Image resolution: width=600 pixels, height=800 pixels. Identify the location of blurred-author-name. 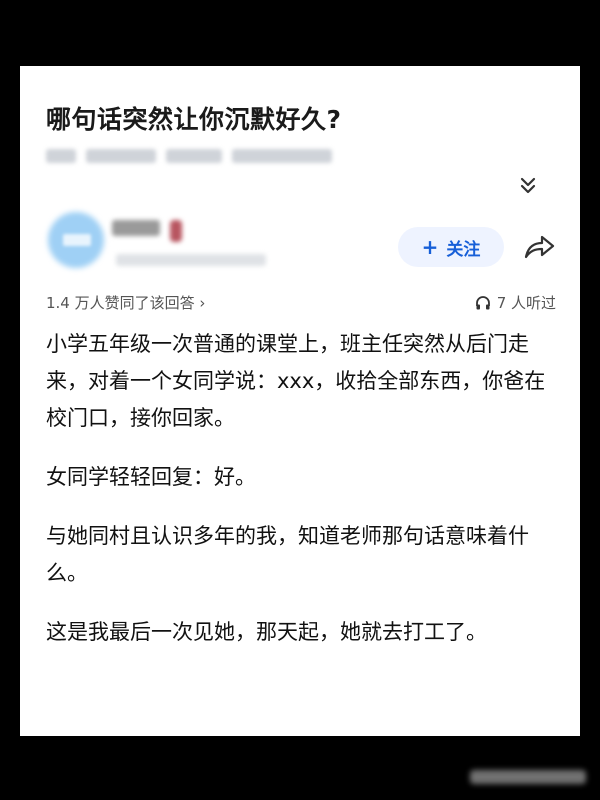
(152, 229).